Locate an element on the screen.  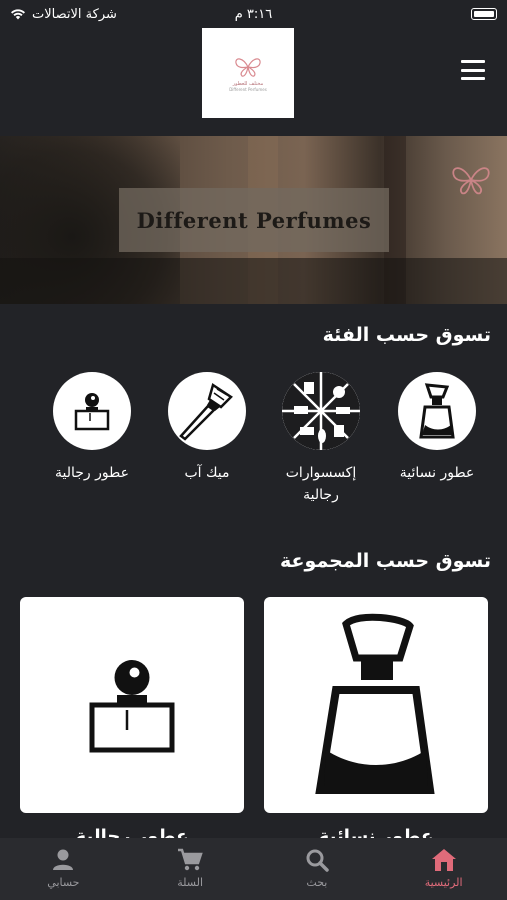
nav-account: حسابي is located at coordinates (63, 869).